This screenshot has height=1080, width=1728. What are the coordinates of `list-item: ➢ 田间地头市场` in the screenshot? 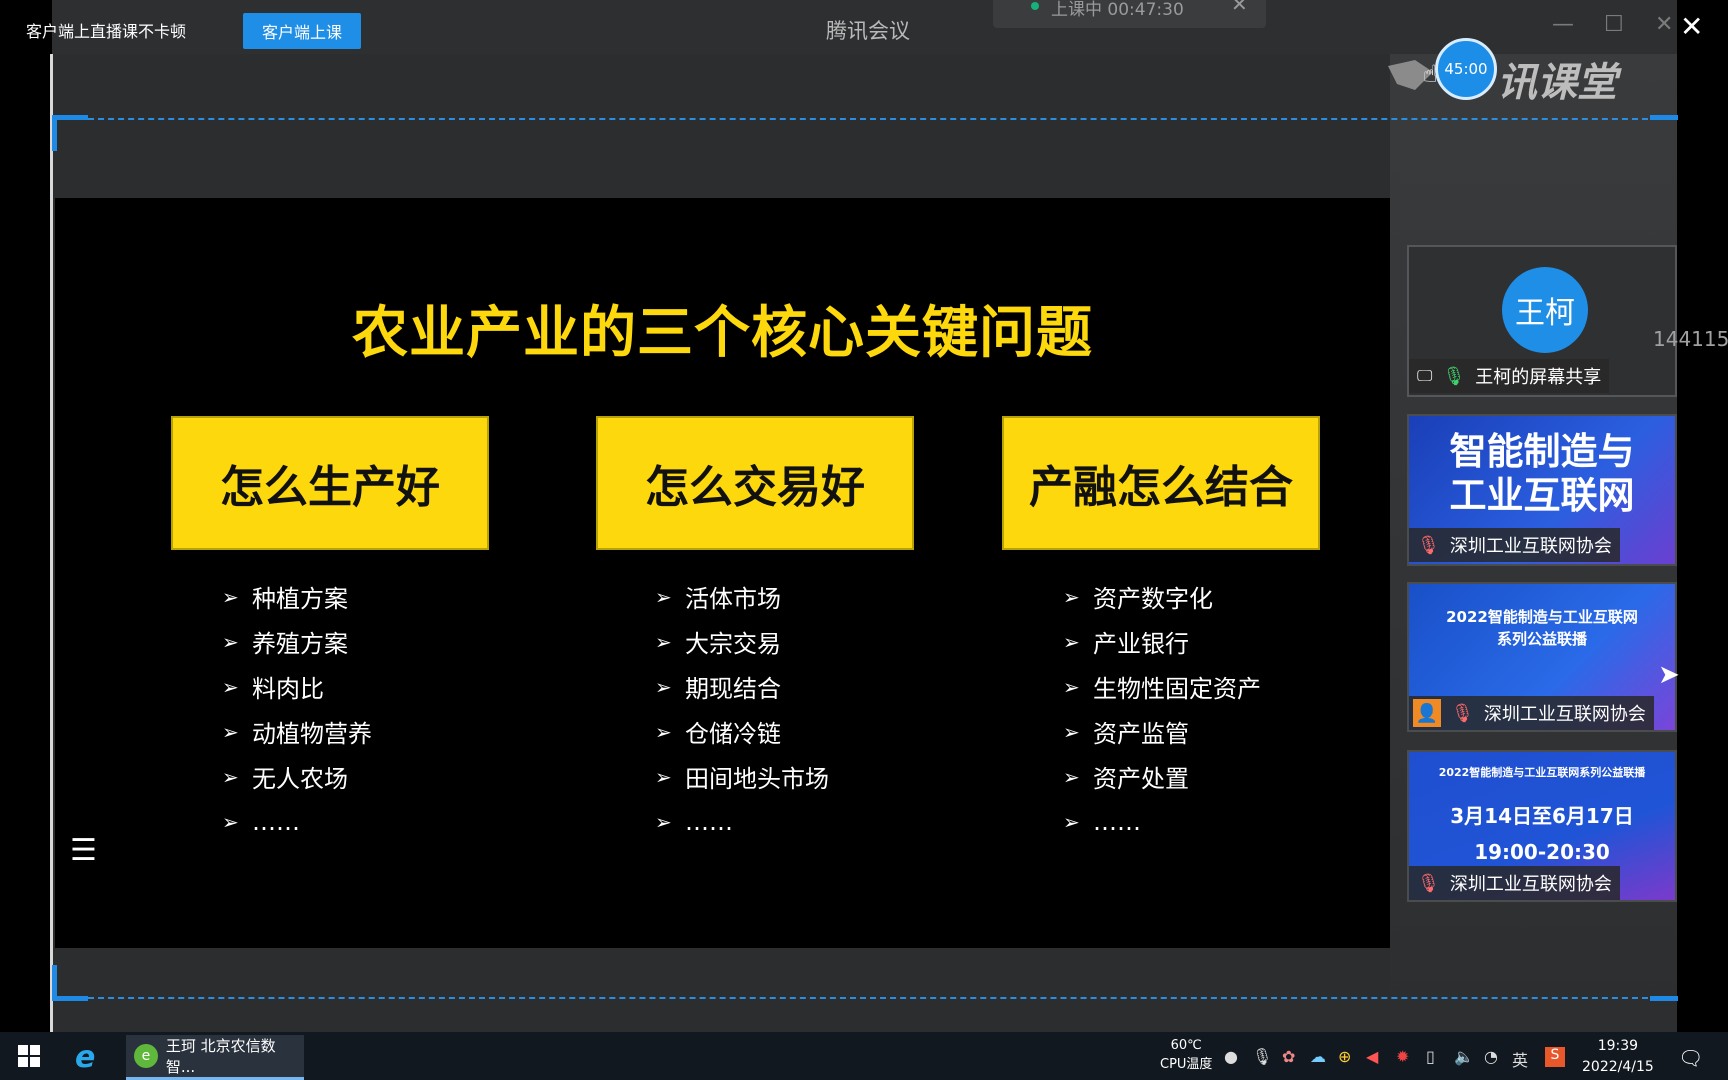 It's located at (742, 779).